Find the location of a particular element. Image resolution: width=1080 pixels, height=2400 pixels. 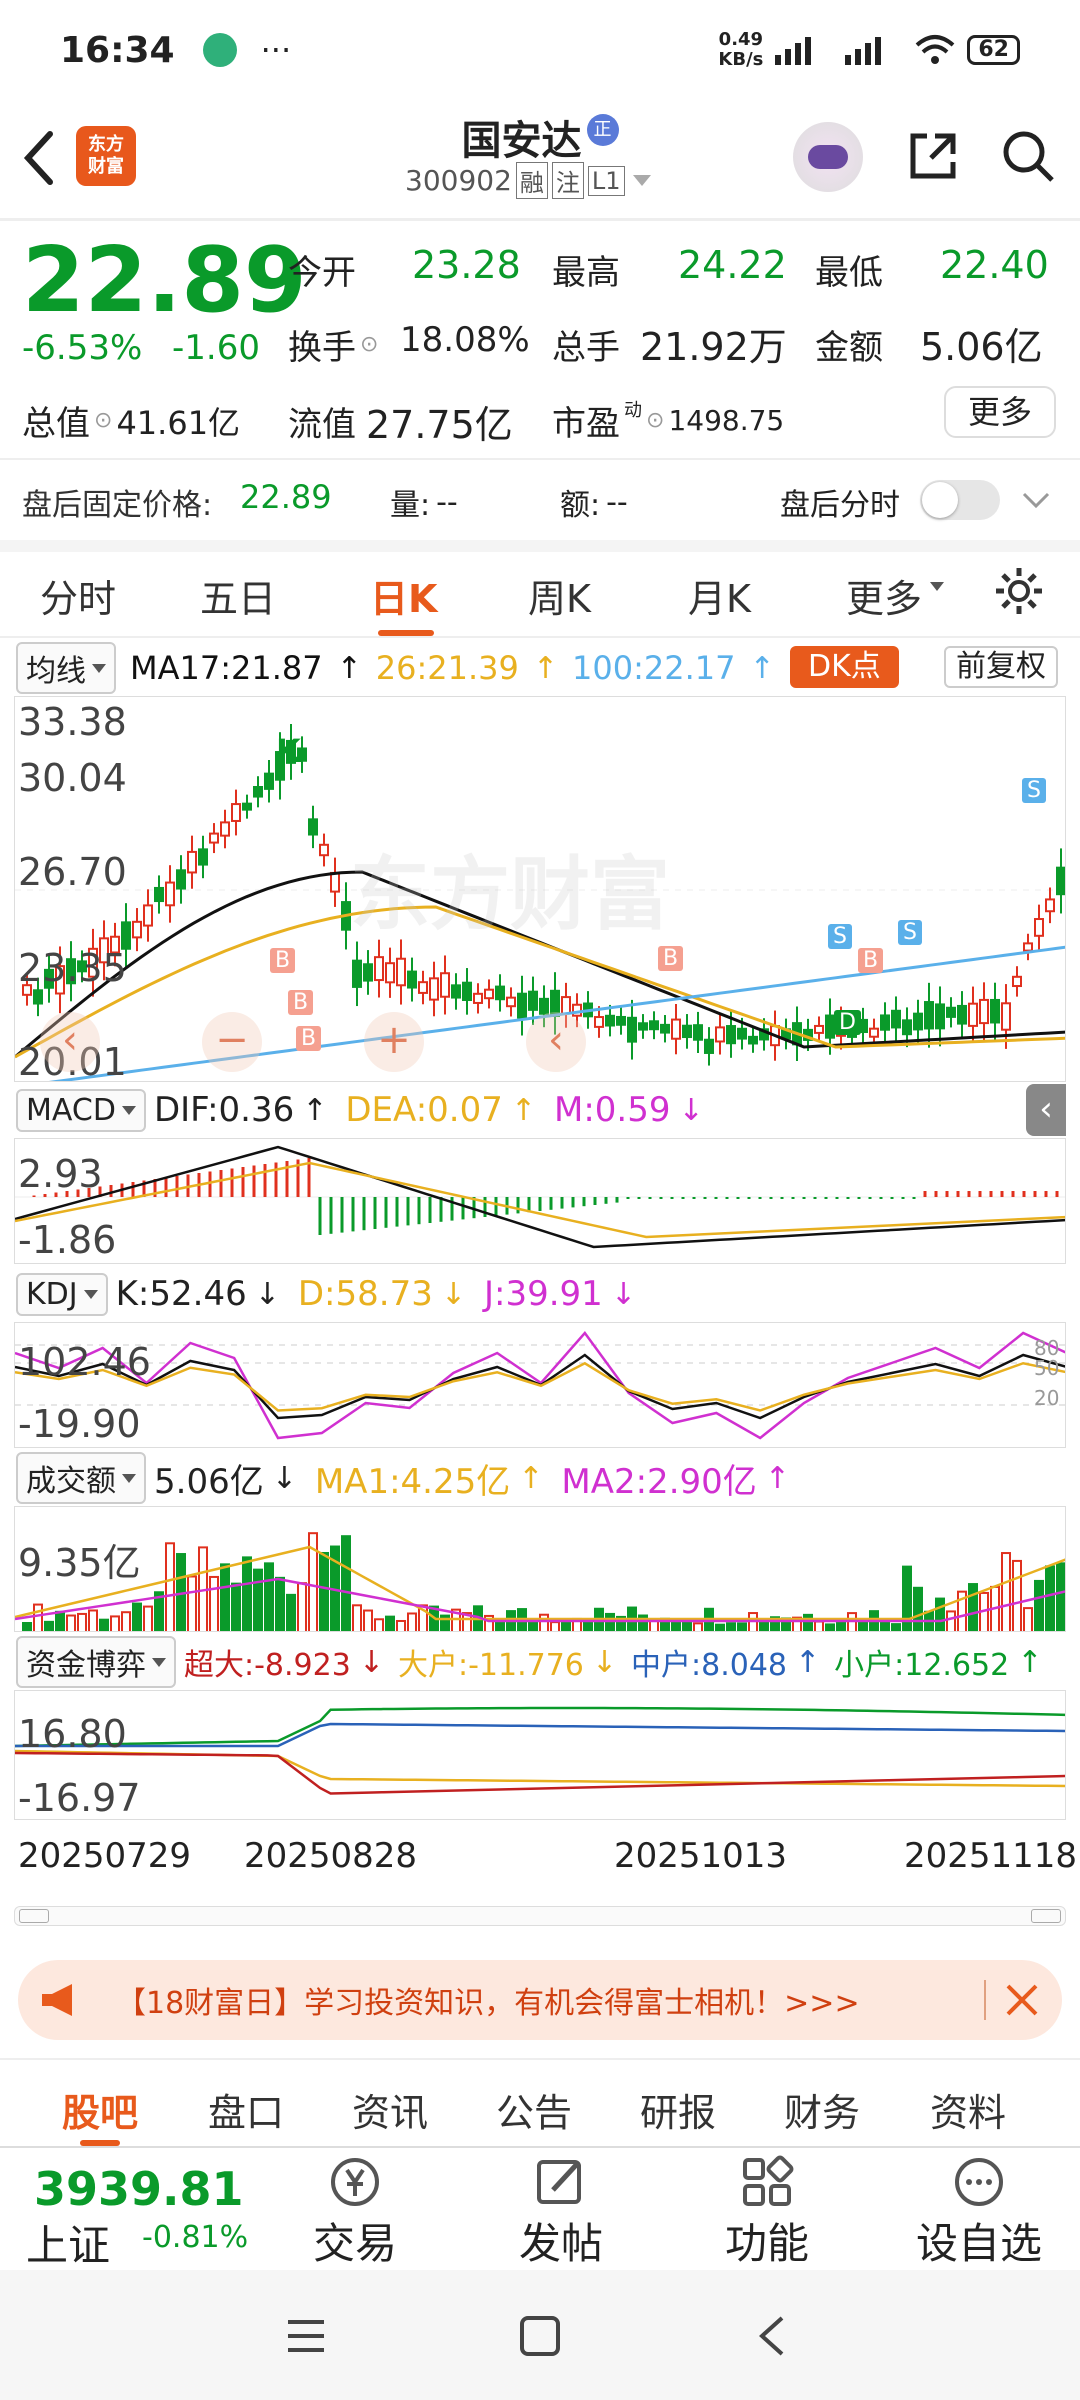

float-row: 流值 27.75亿 is located at coordinates (400, 425).